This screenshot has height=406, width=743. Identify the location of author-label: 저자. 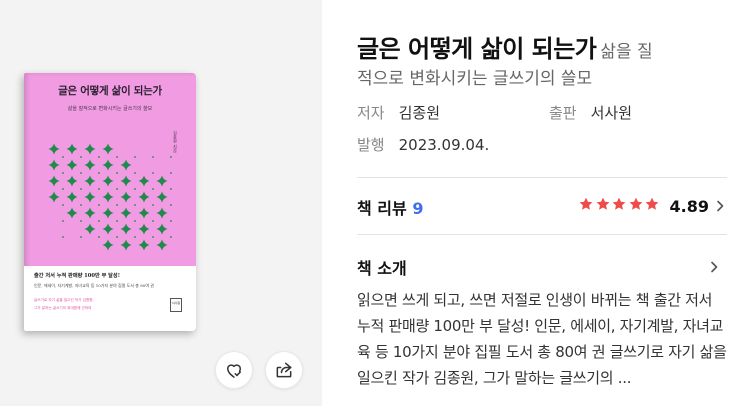
(371, 113).